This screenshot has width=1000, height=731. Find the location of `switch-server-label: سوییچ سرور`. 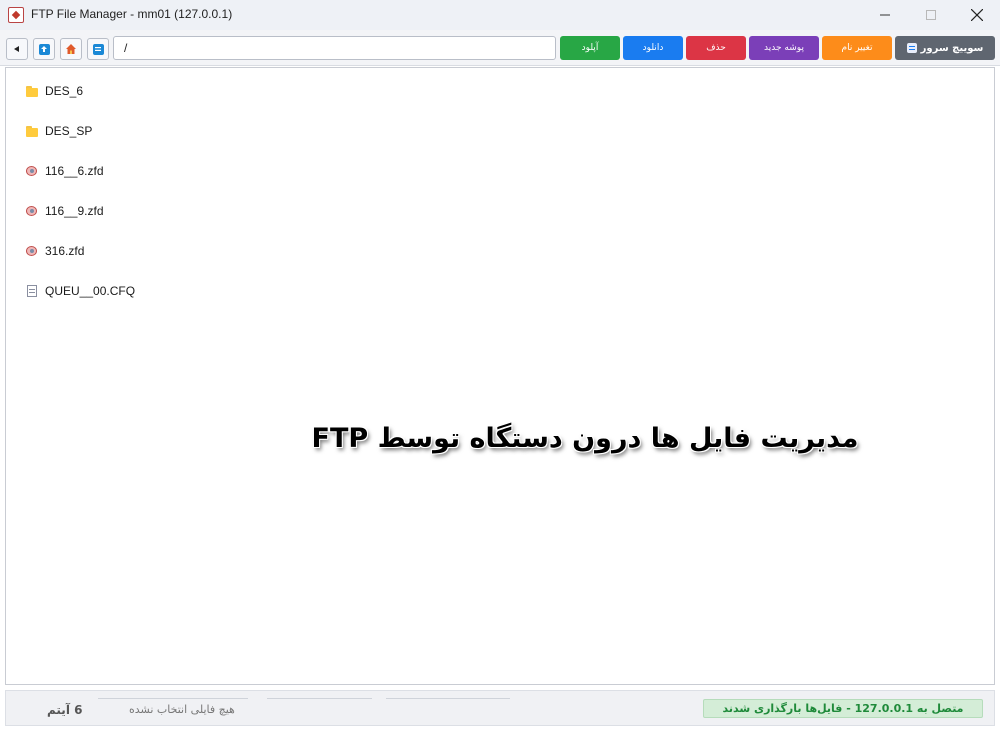

switch-server-label: سوییچ سرور is located at coordinates (952, 48).